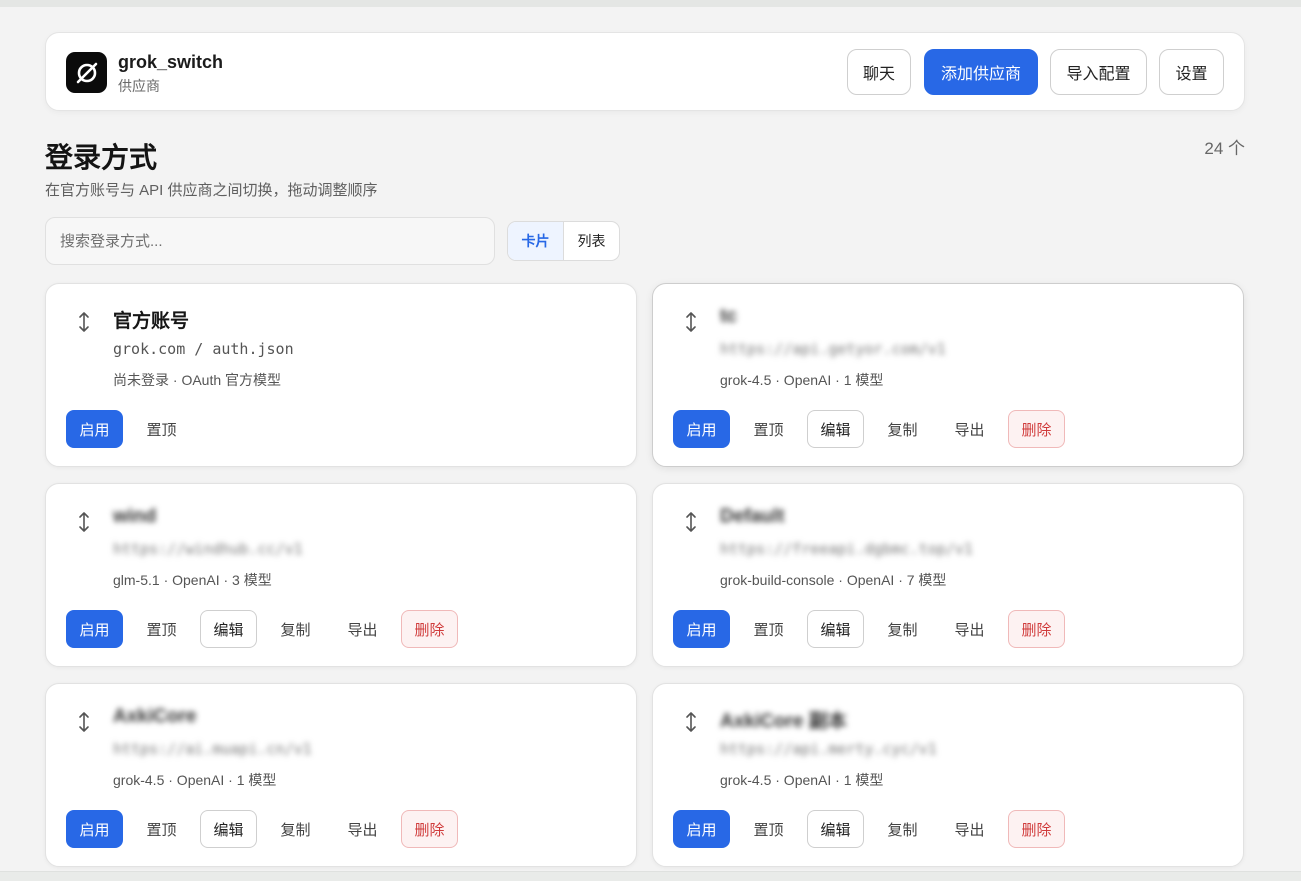 Image resolution: width=1301 pixels, height=881 pixels. I want to click on window-top-border, so click(650, 3).